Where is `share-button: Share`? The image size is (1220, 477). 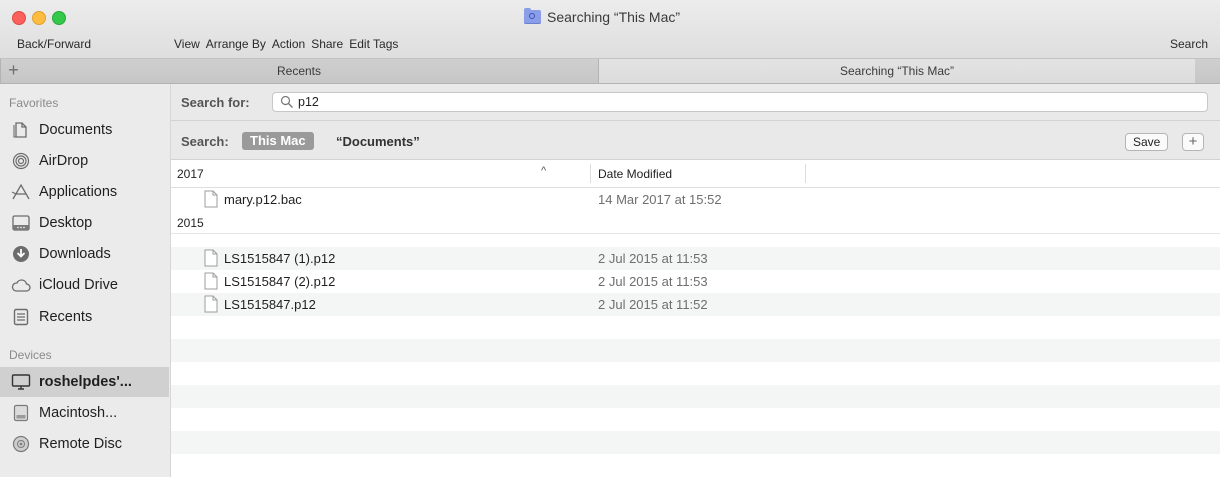 share-button: Share is located at coordinates (327, 44).